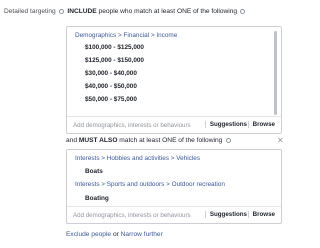  What do you see at coordinates (275, 73) in the screenshot?
I see `scrollbar` at bounding box center [275, 73].